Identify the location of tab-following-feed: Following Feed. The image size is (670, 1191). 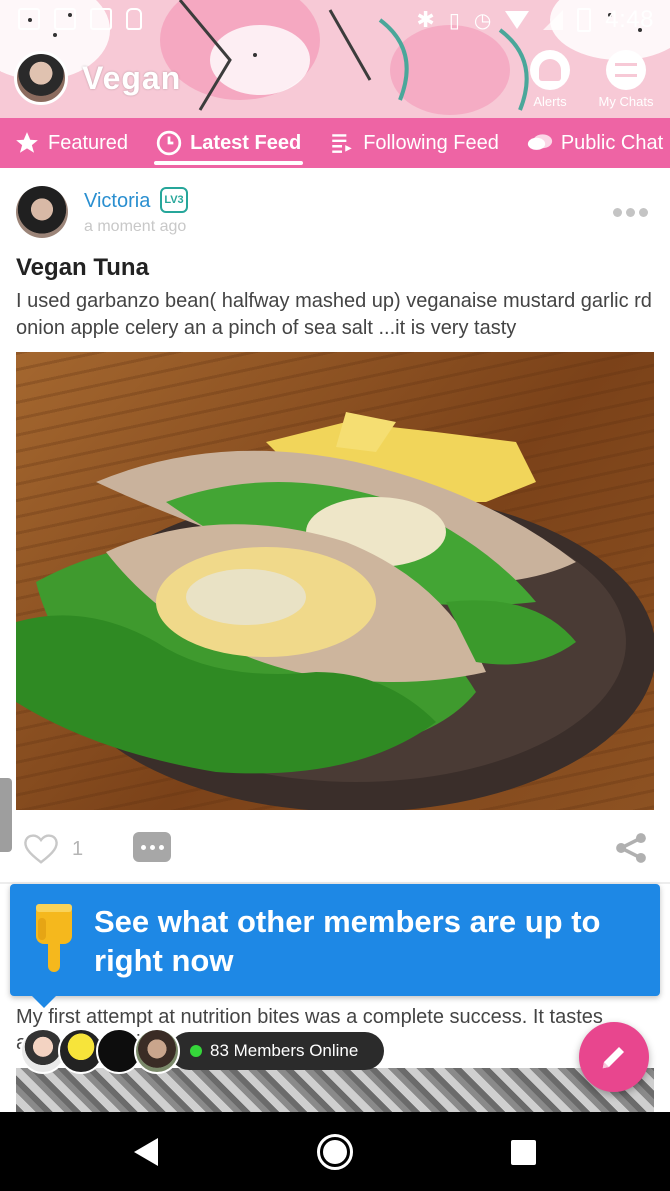
(414, 143).